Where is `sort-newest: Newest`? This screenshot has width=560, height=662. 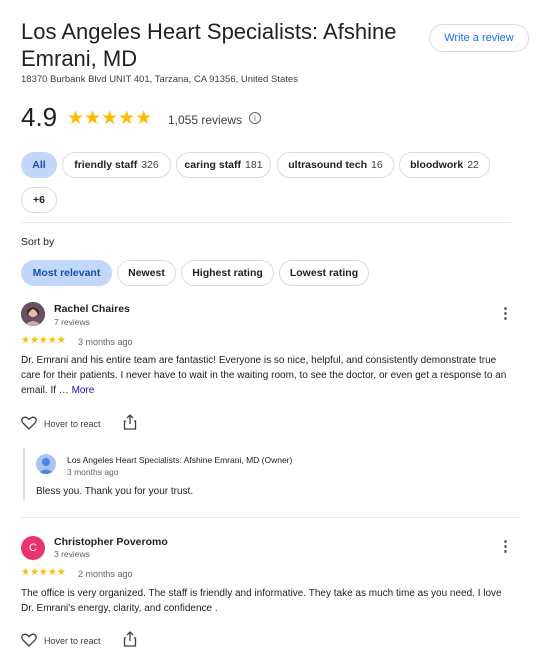 sort-newest: Newest is located at coordinates (146, 273).